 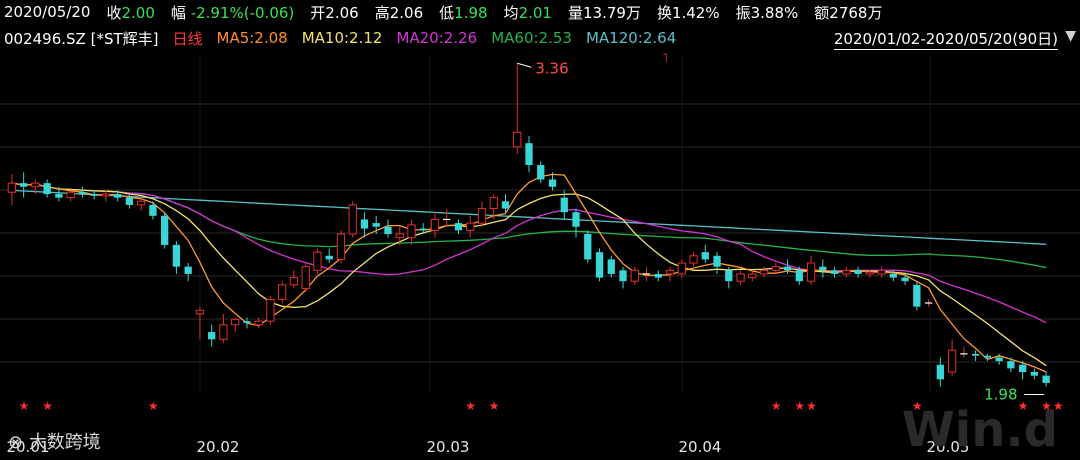 What do you see at coordinates (448, 447) in the screenshot?
I see `x-tick-label: 20.03` at bounding box center [448, 447].